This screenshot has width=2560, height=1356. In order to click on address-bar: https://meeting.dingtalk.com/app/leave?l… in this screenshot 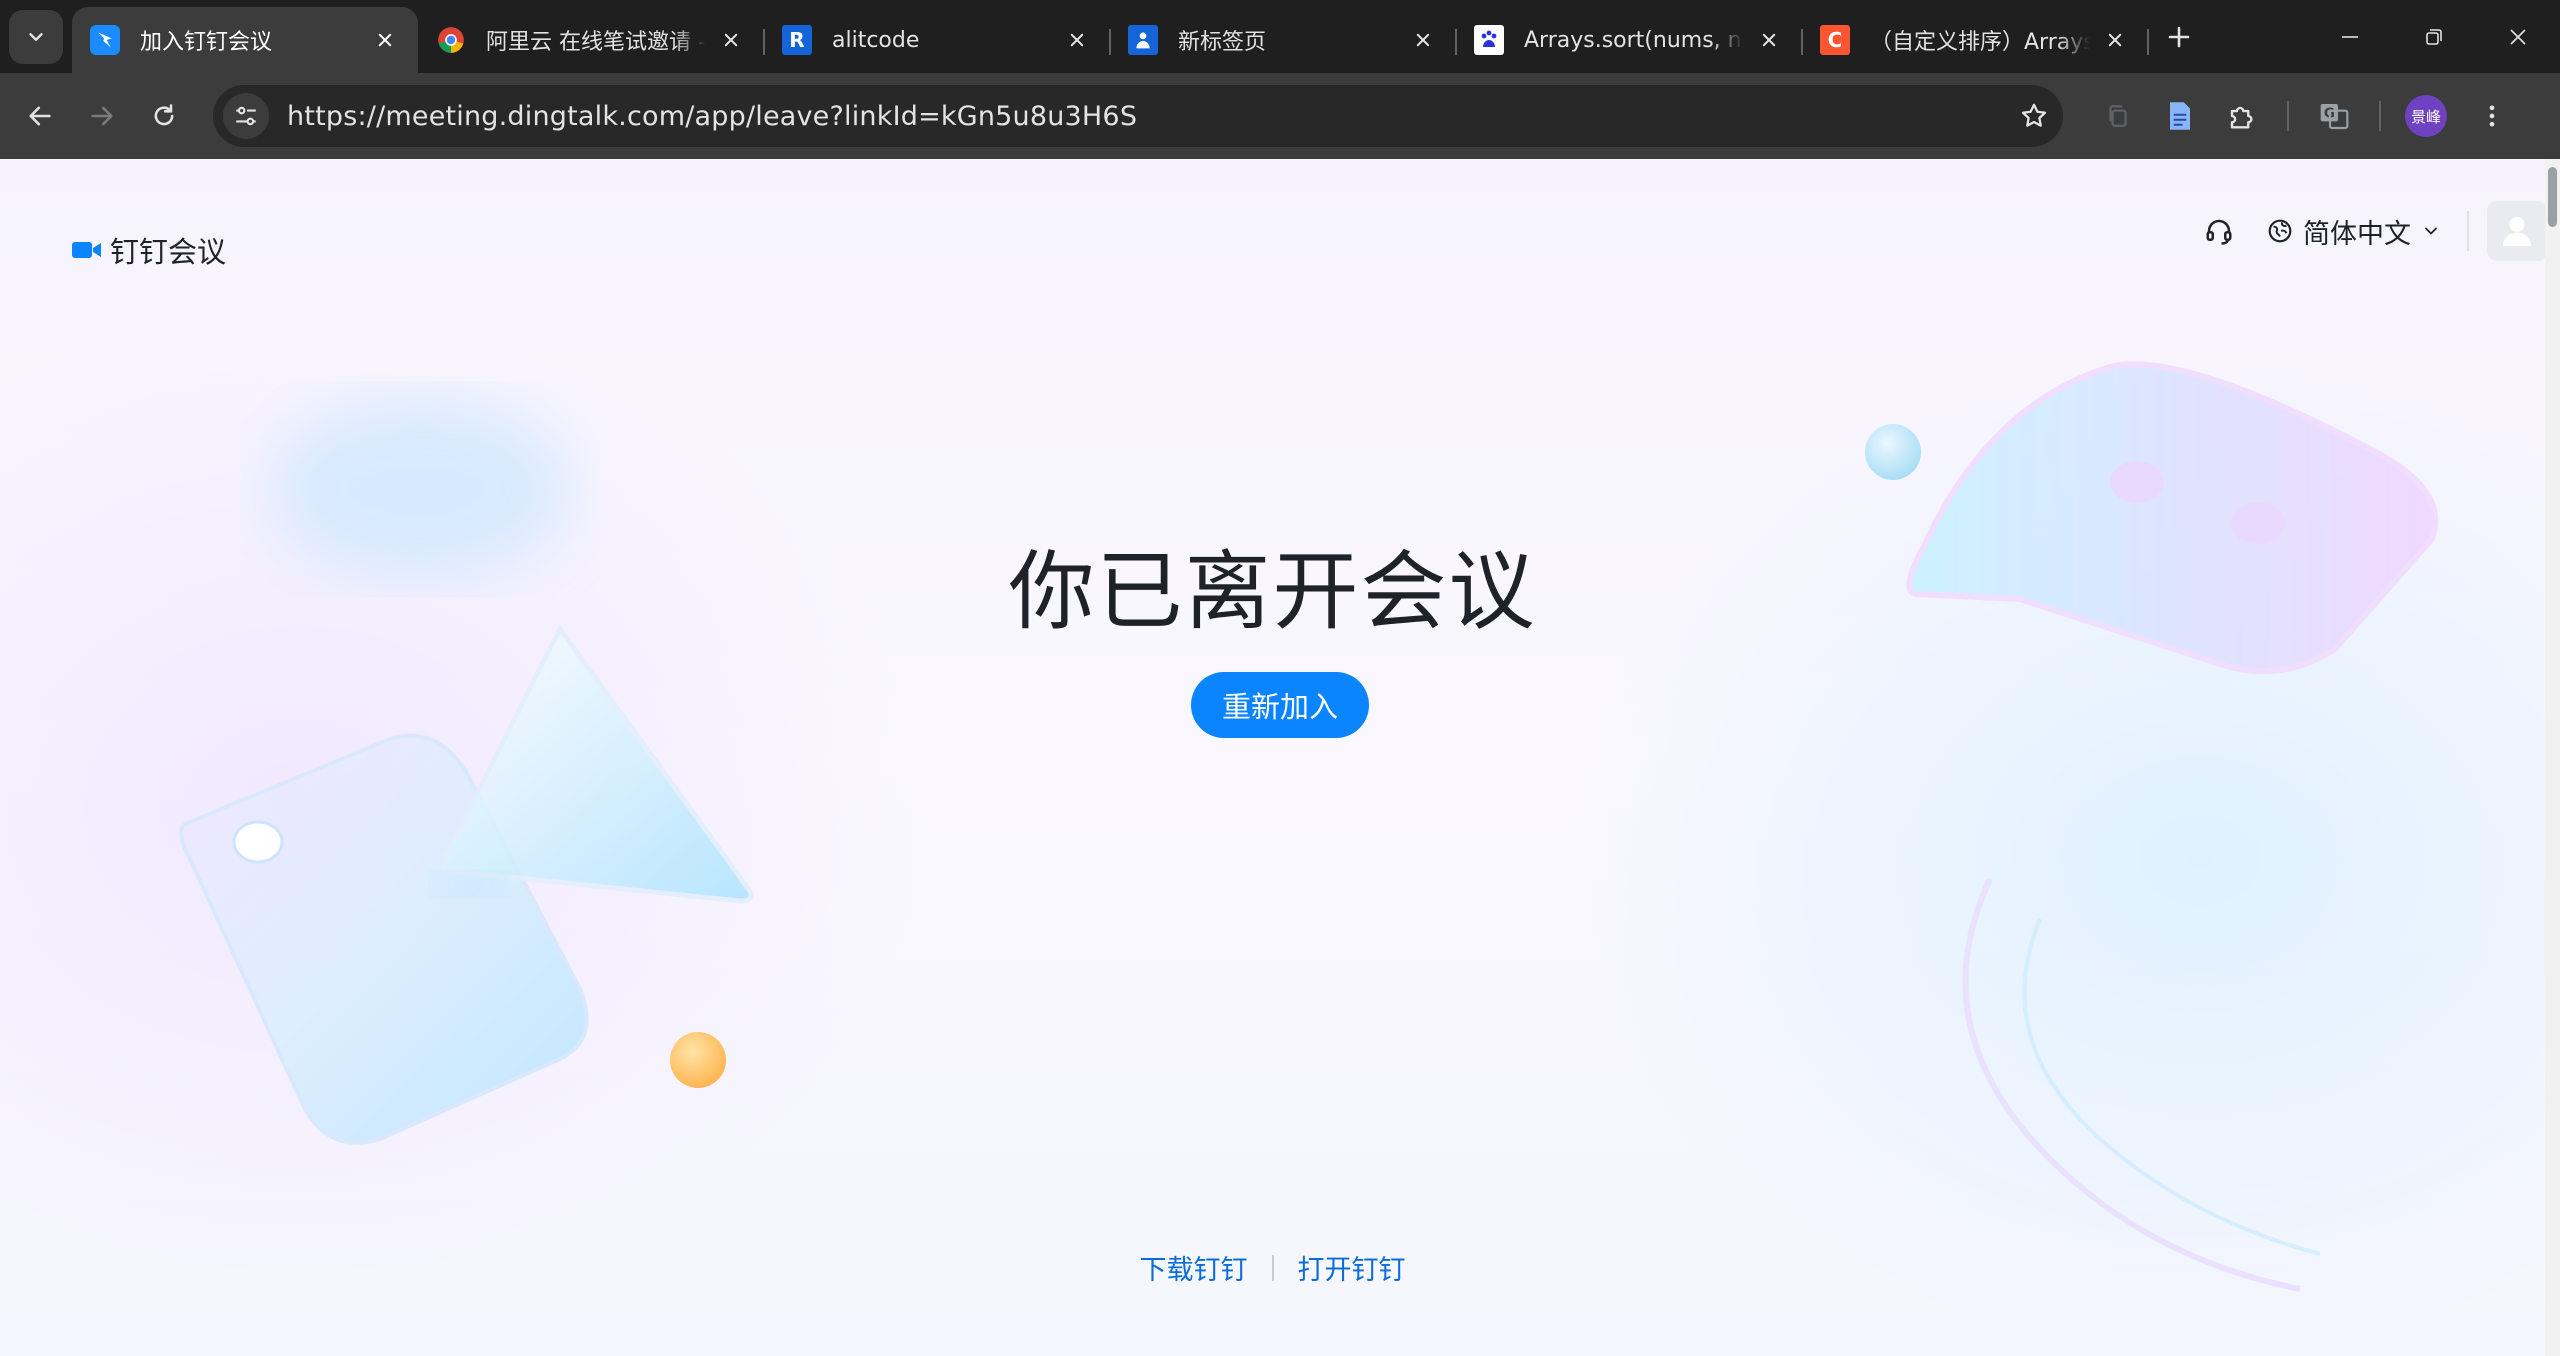, I will do `click(1138, 116)`.